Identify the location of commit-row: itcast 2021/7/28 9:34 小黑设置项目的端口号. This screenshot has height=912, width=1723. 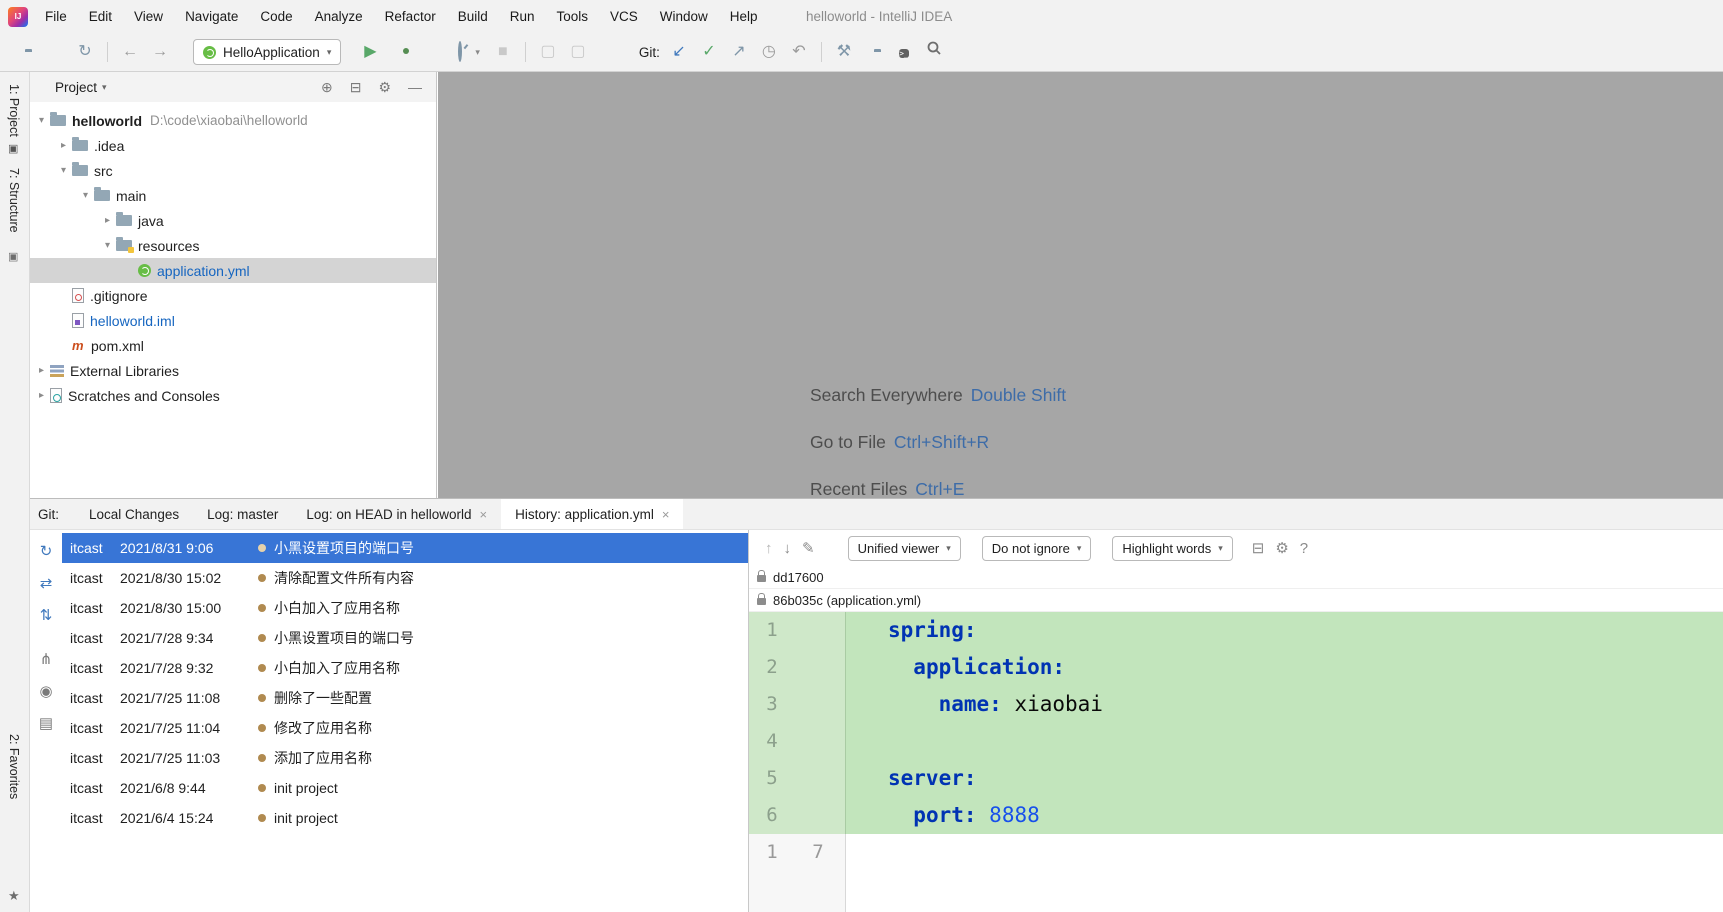
(405, 638).